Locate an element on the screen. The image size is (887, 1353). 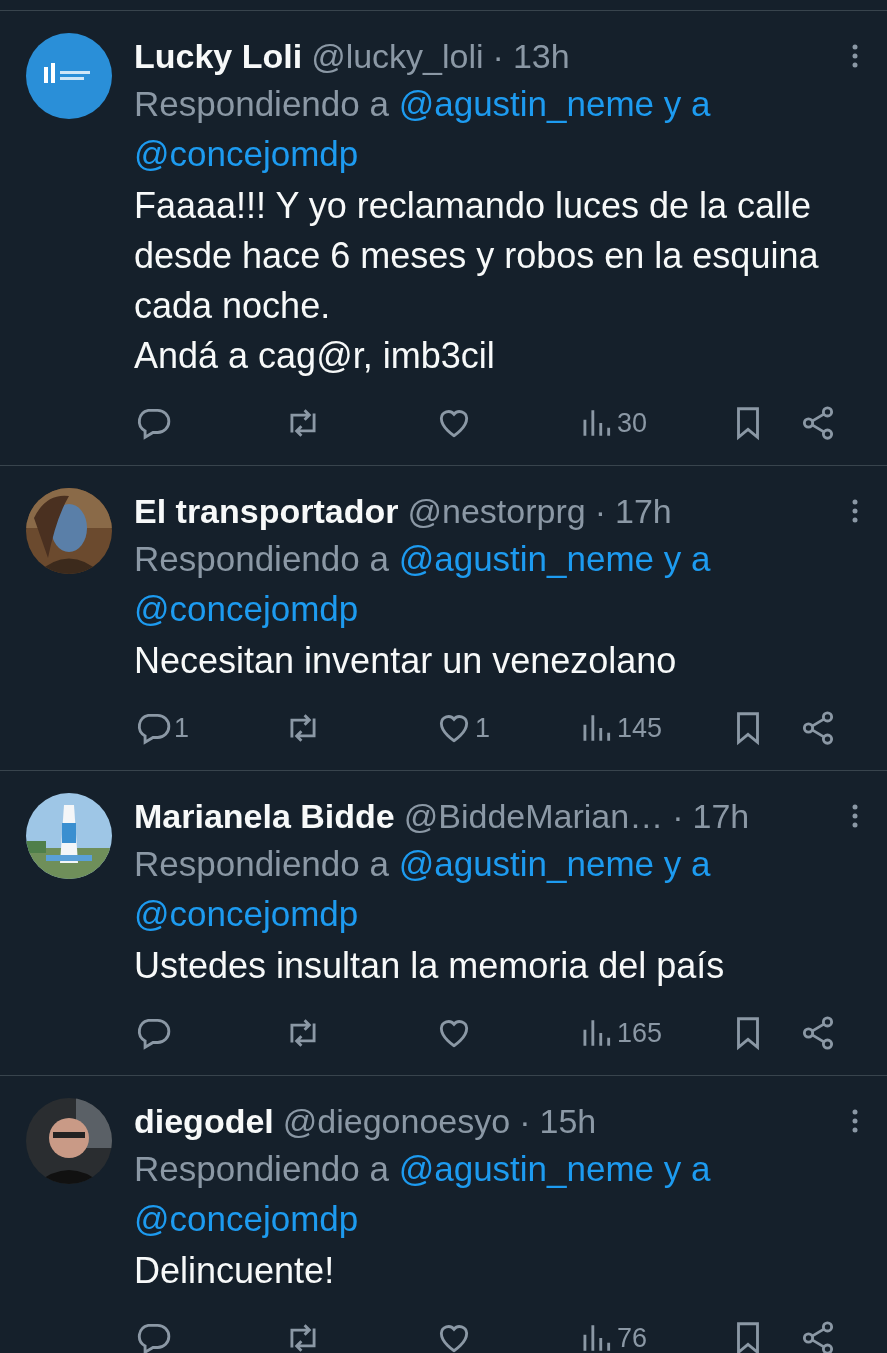
reply-text: Delincuente! is located at coordinates (235, 1271).